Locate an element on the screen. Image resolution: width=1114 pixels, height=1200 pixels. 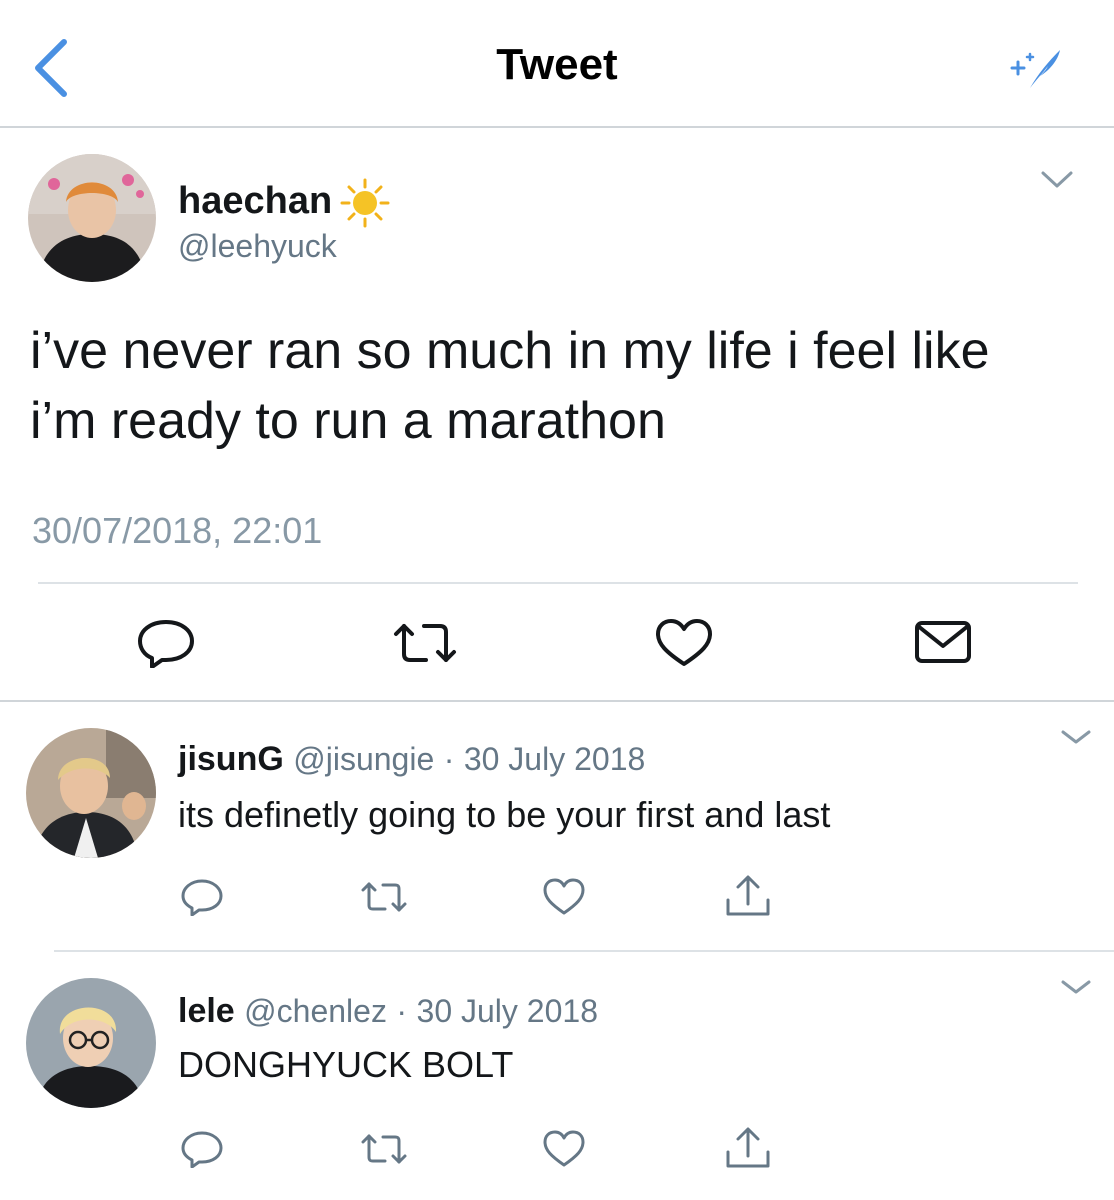
reply-text: DONGHYUCK BOLT is located at coordinates (346, 1064).